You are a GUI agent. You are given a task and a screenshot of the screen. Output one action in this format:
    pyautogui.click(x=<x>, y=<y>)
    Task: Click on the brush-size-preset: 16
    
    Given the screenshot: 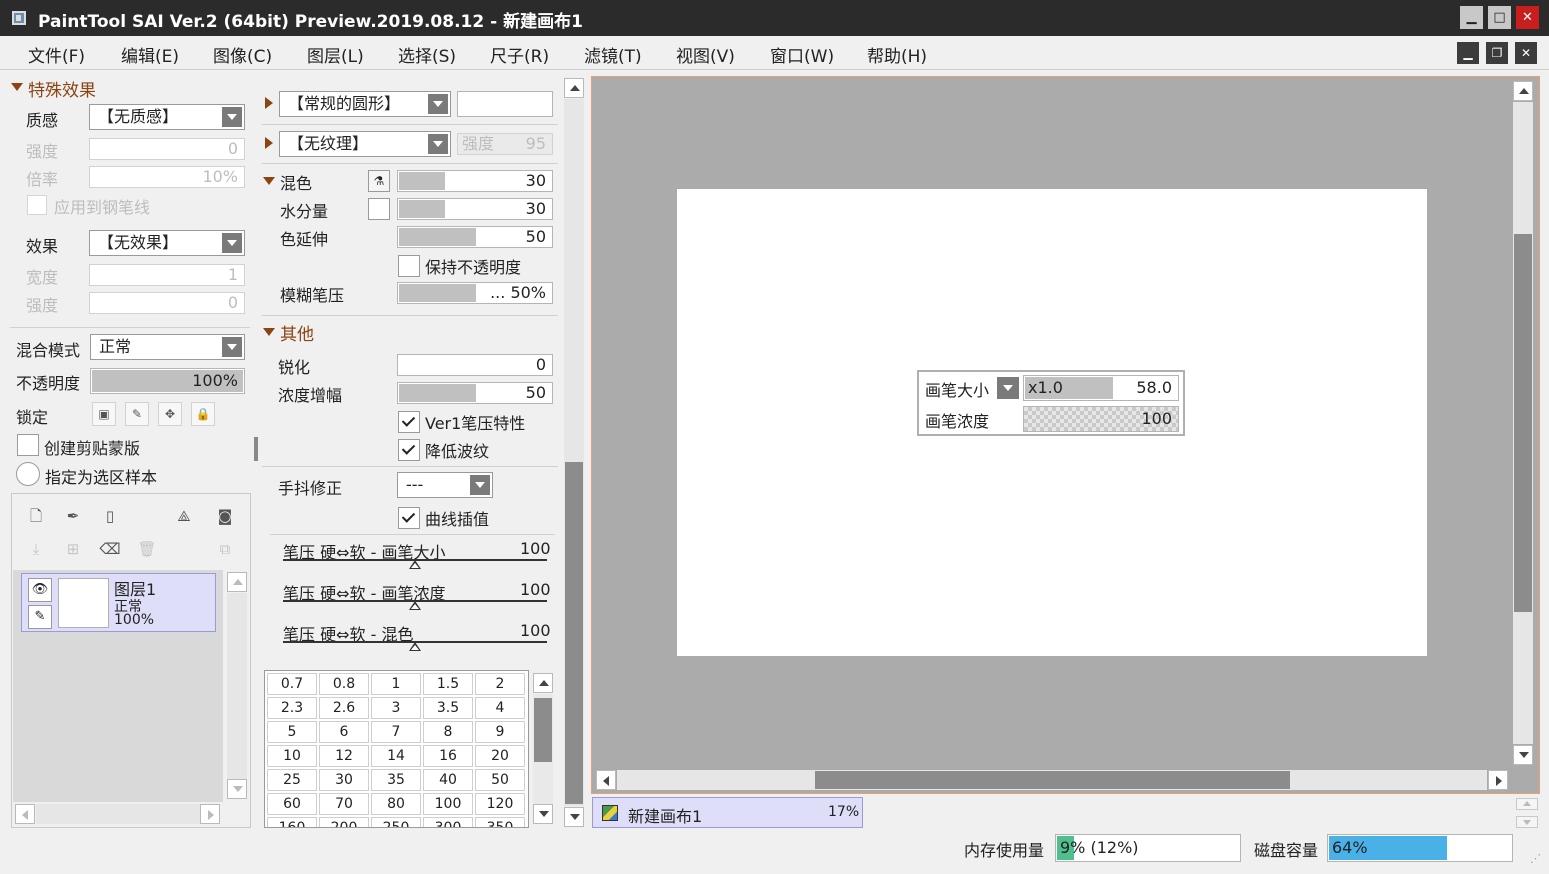 What is the action you would take?
    pyautogui.click(x=448, y=756)
    